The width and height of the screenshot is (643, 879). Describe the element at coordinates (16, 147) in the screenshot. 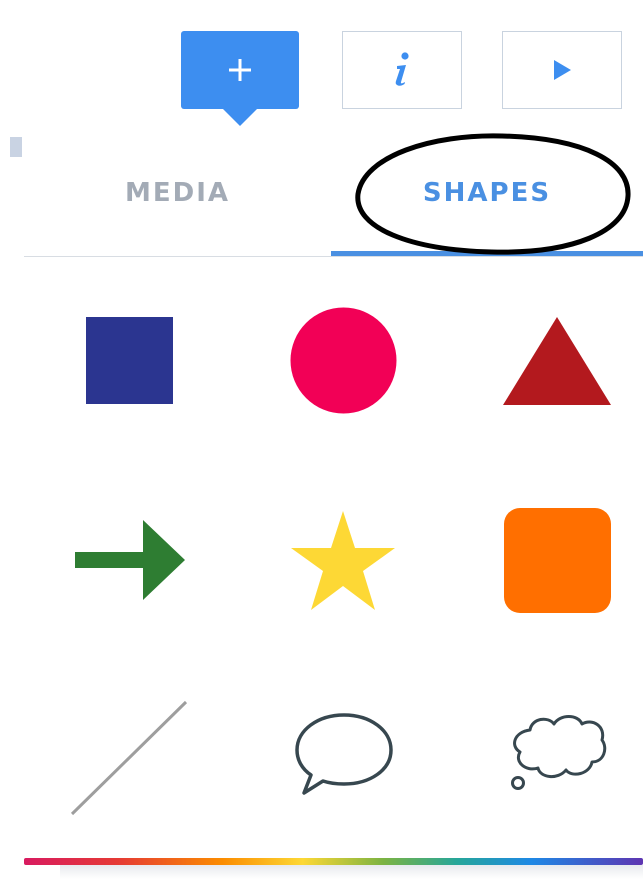

I see `panel-edge-marker` at that location.